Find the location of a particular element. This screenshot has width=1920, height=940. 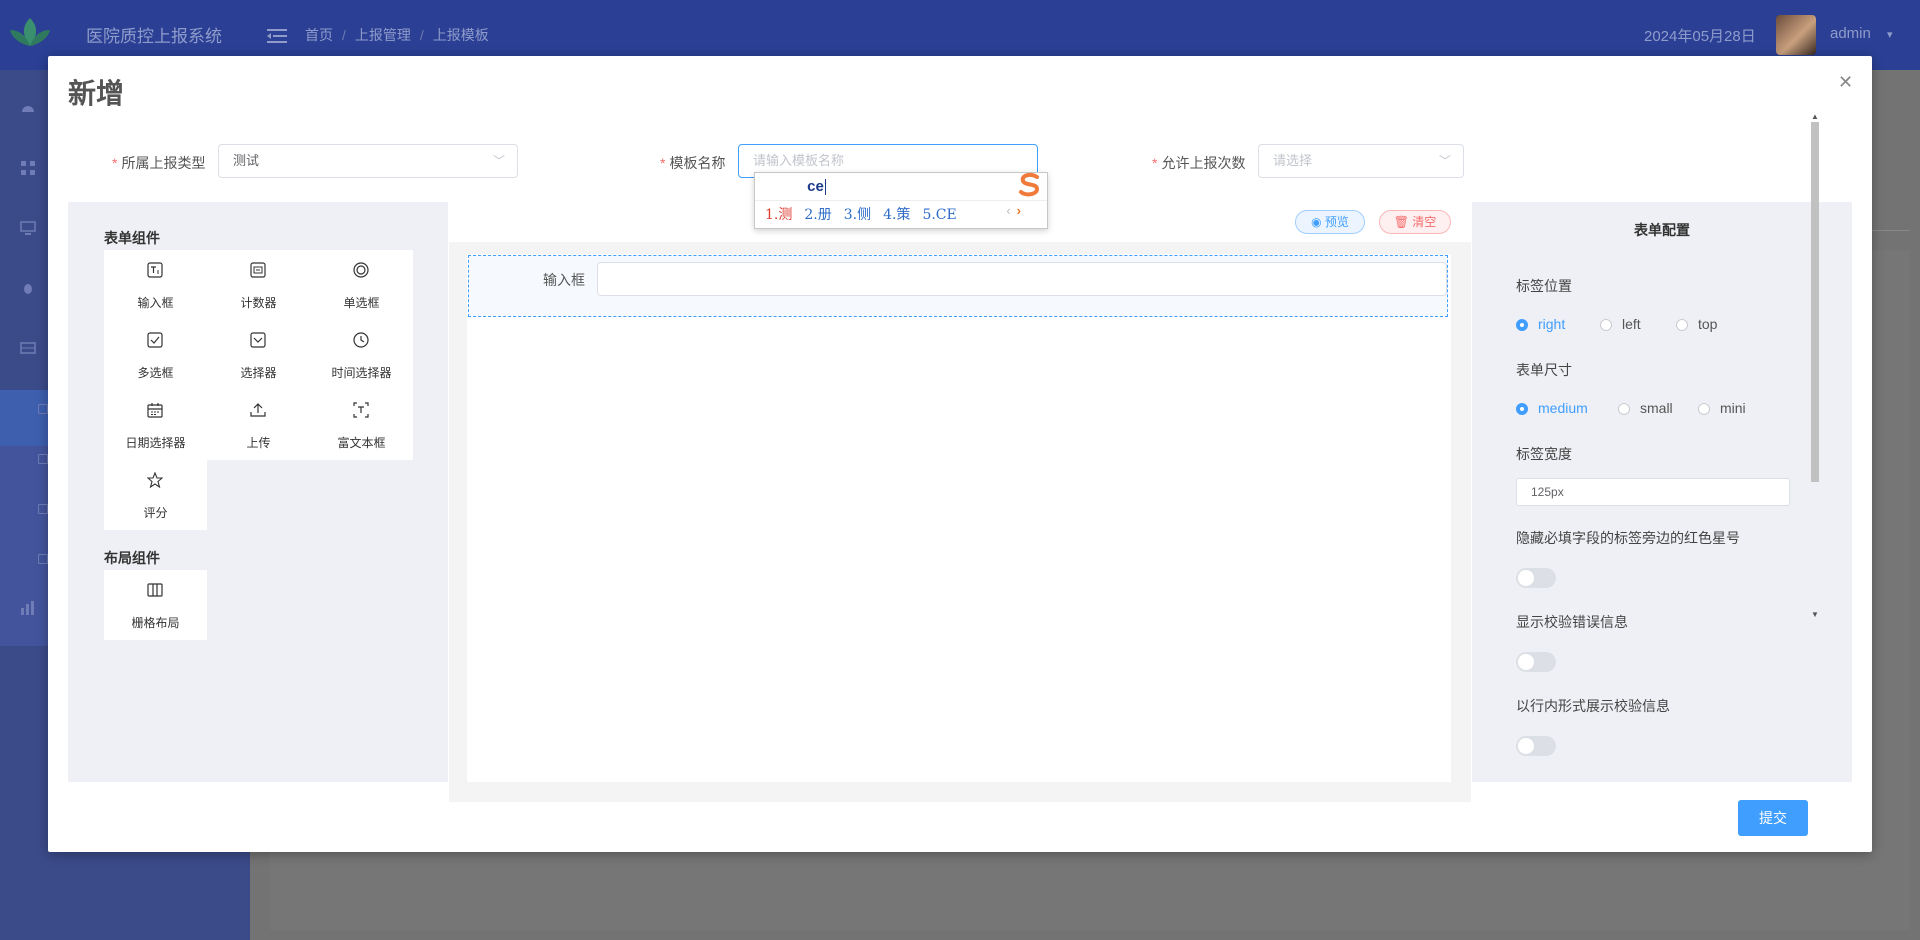

system-title: 医院质控上报系统 is located at coordinates (154, 36).